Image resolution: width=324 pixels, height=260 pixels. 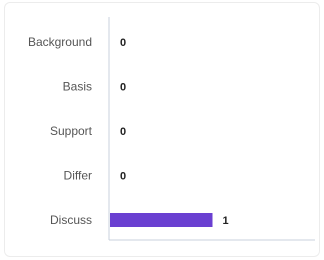 I want to click on bar, so click(x=161, y=220).